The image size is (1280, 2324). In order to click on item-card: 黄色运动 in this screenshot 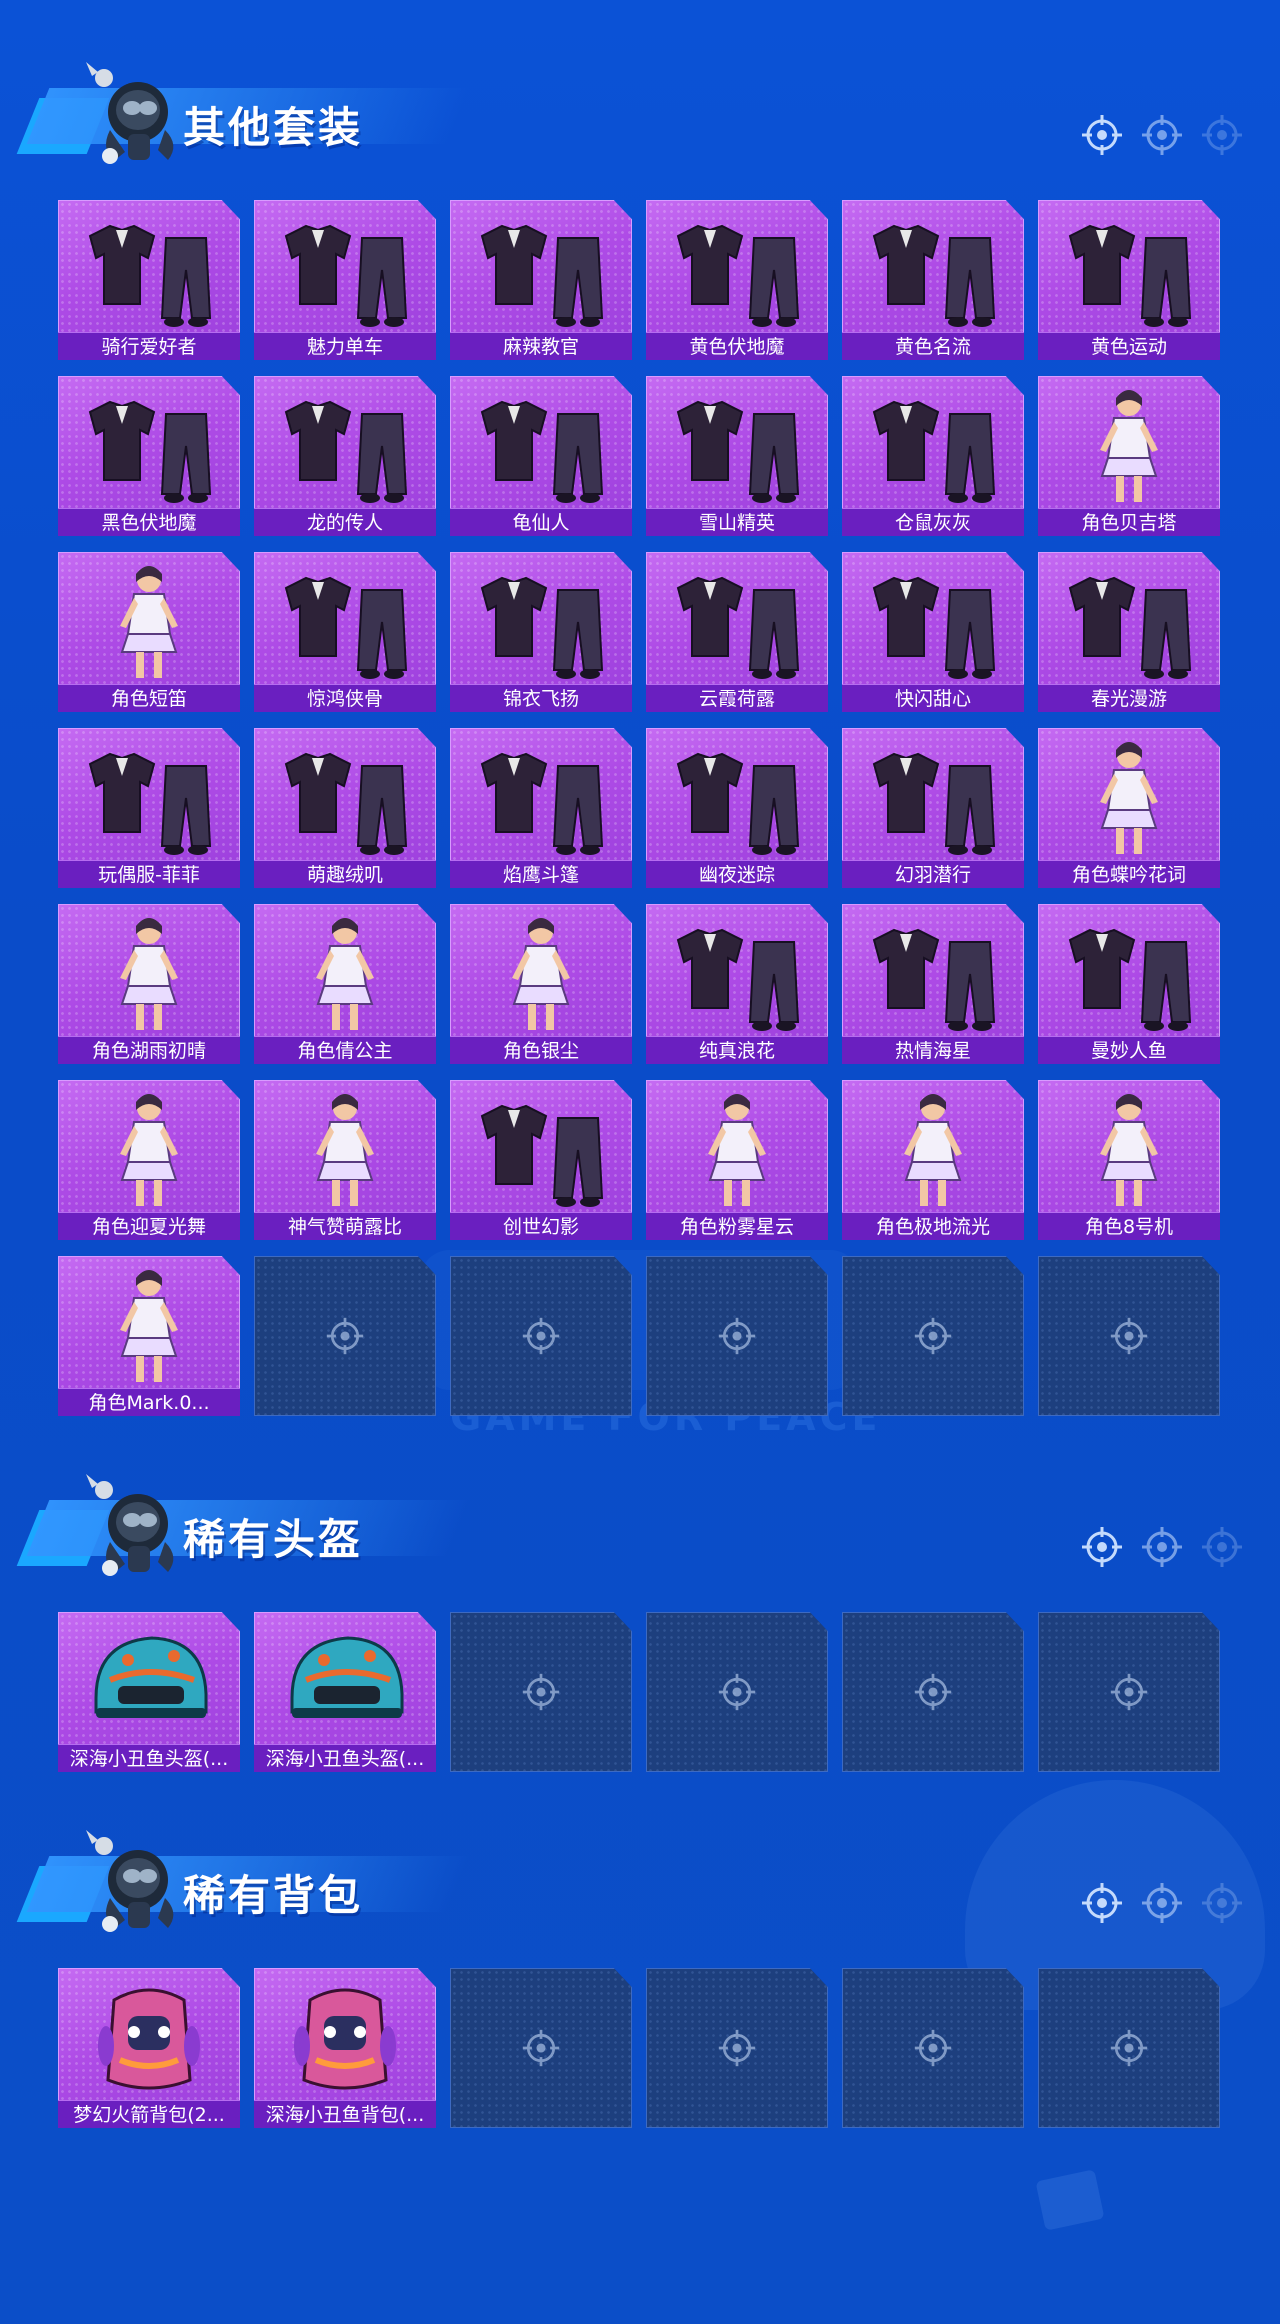, I will do `click(1129, 280)`.